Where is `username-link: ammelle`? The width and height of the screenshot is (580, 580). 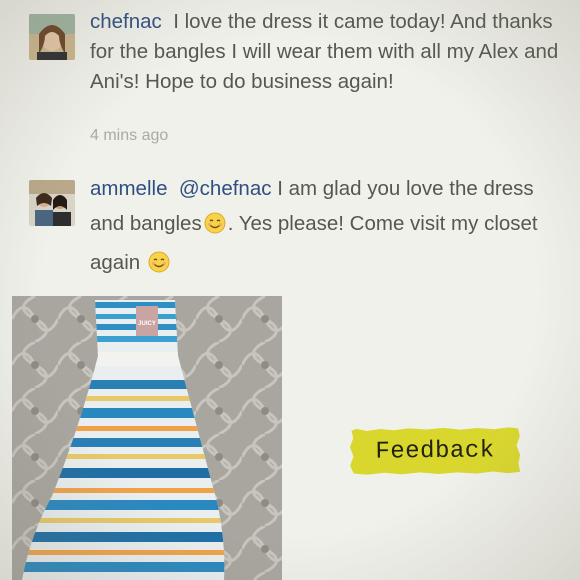
username-link: ammelle is located at coordinates (128, 188).